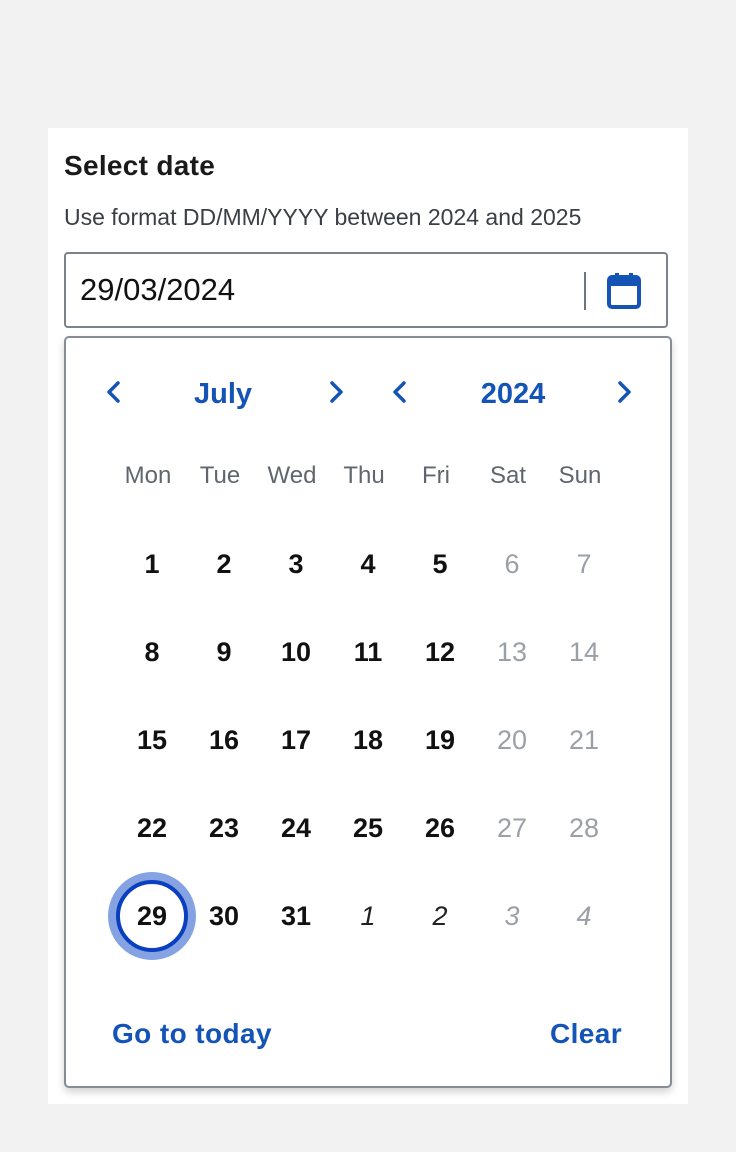 The image size is (736, 1152). I want to click on next-month-button, so click(336, 392).